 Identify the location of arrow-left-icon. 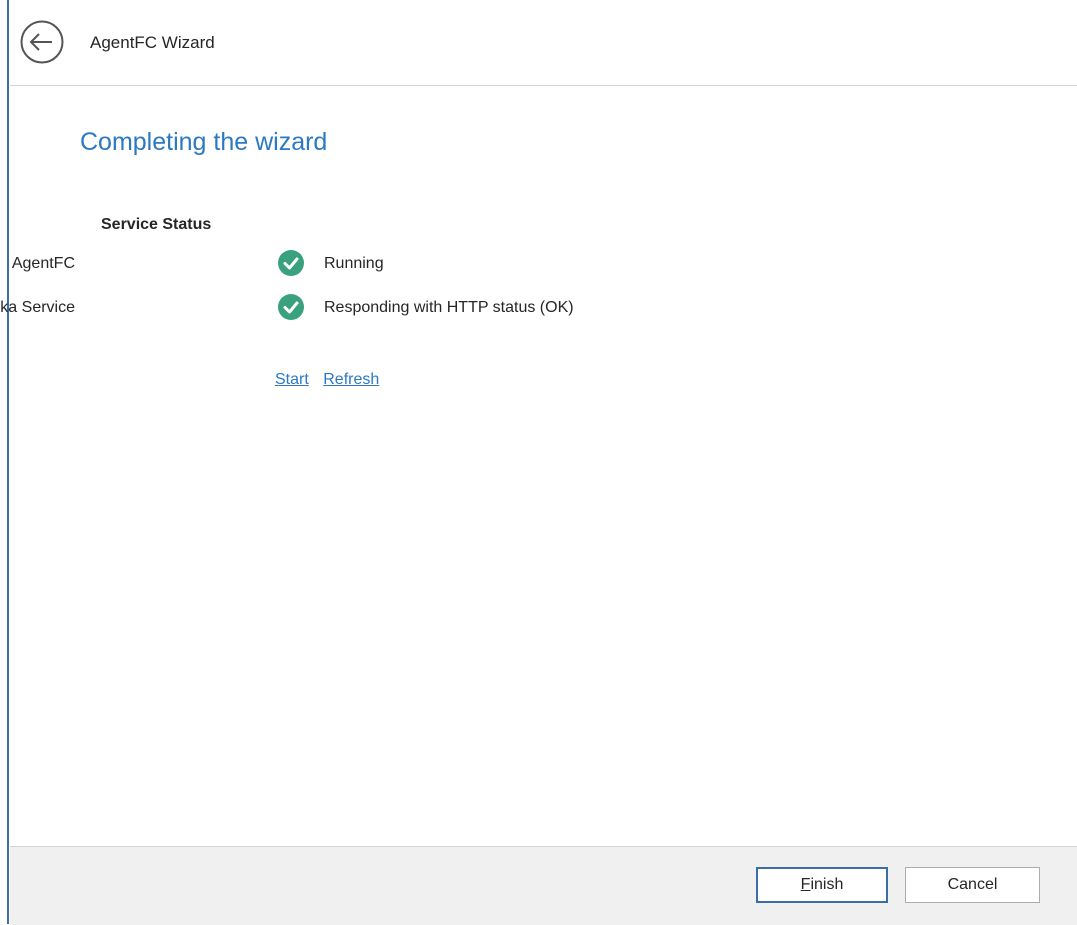
(42, 42).